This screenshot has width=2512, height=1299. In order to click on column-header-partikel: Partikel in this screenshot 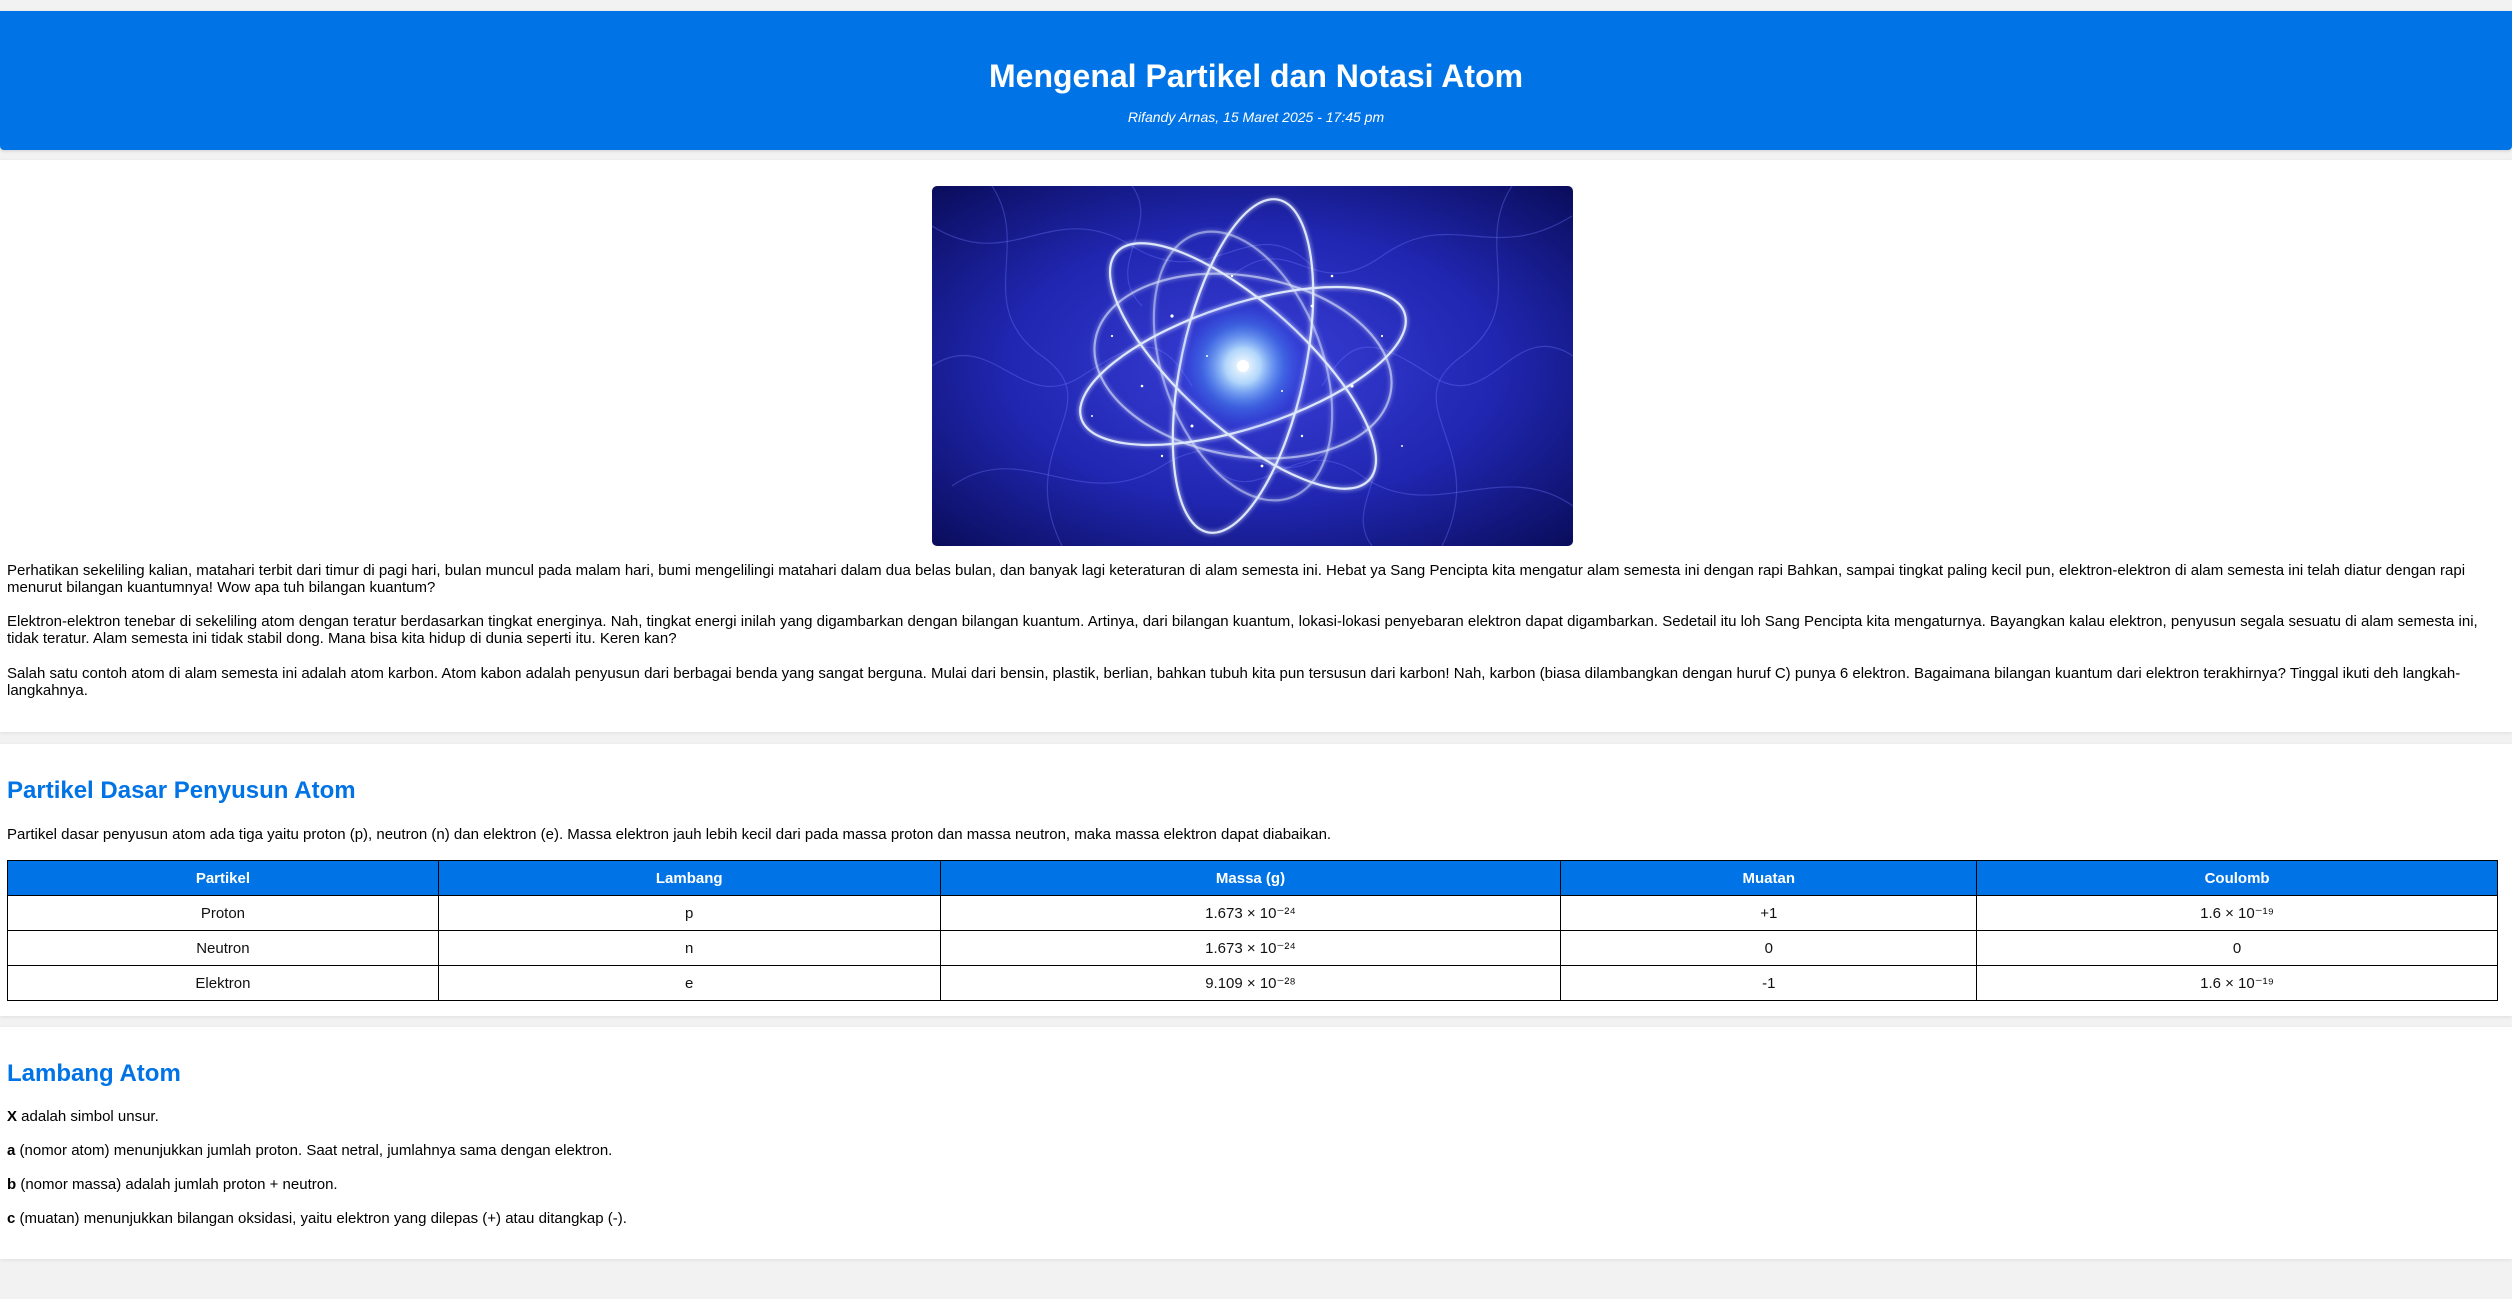, I will do `click(223, 878)`.